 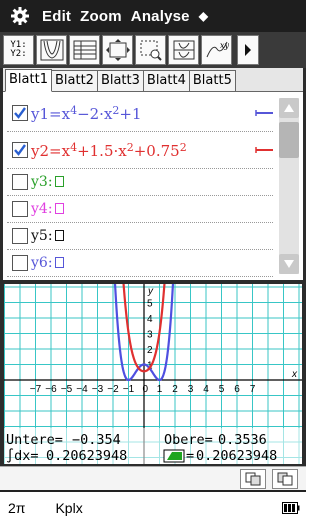 I want to click on toolbar-next-arrow-icon, so click(x=248, y=50).